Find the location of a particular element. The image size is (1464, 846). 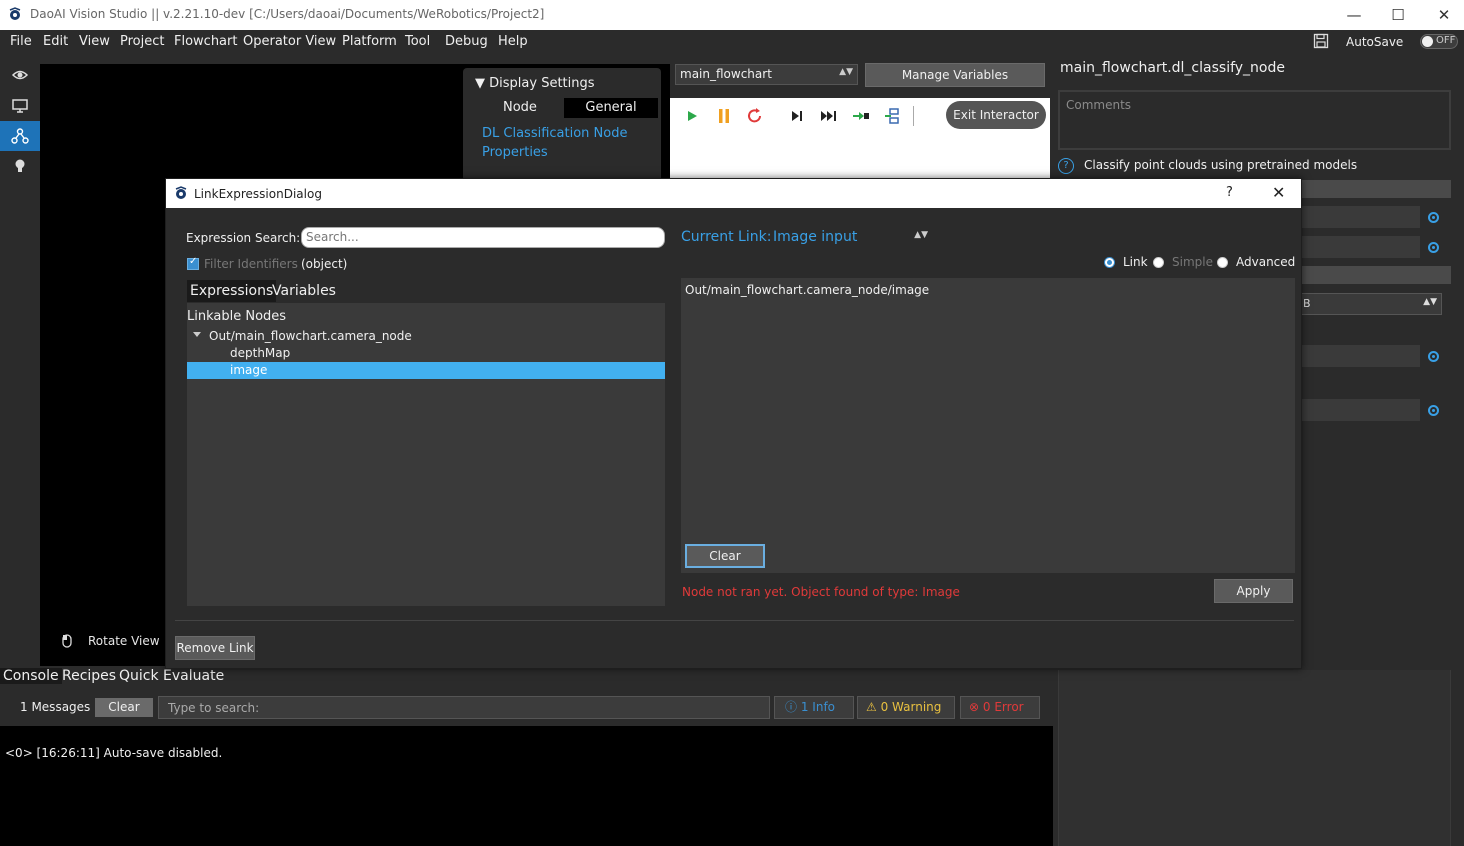

tab-recipes: Recipes is located at coordinates (89, 676).